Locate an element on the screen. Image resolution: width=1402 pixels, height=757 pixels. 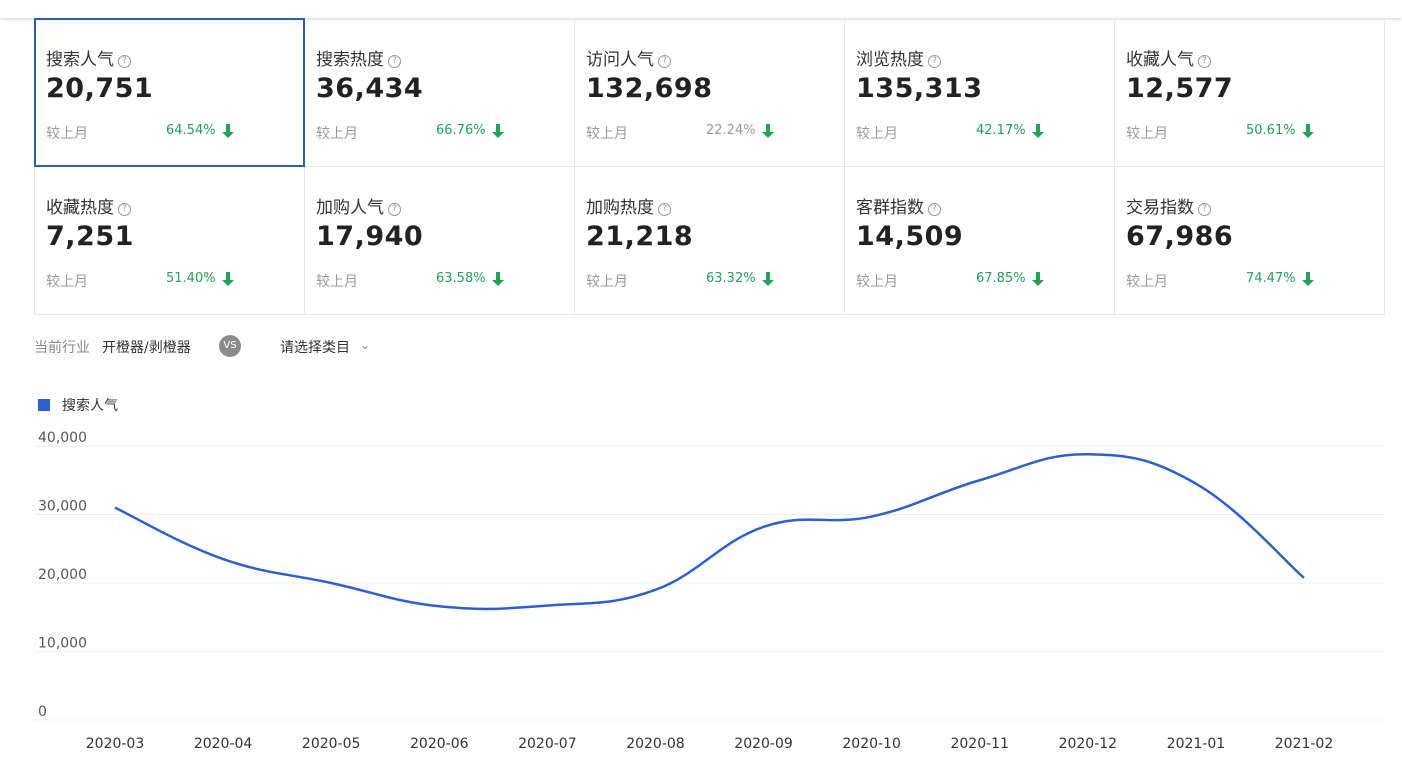
industry-label: 当前行业 is located at coordinates (62, 348).